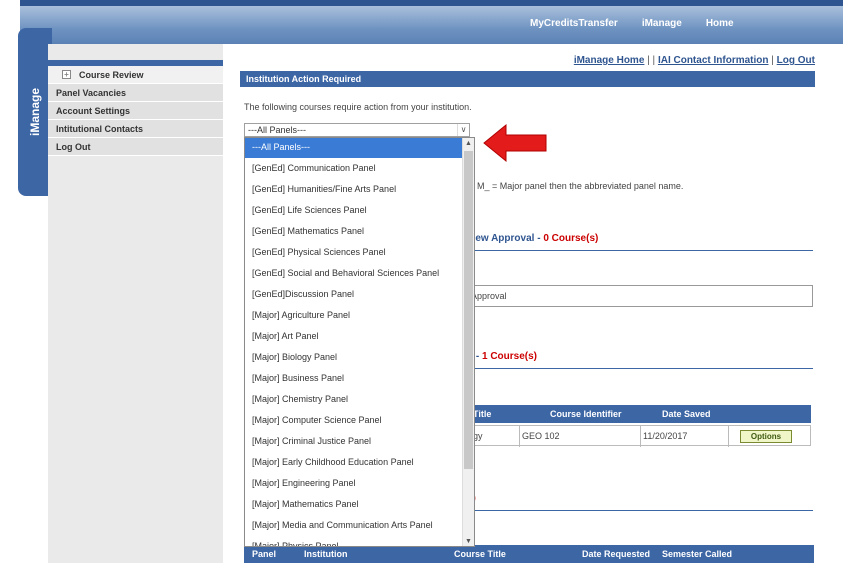 This screenshot has width=843, height=563. Describe the element at coordinates (135, 93) in the screenshot. I see `sidebar-item-panel-vacancies: Panel Vacancies` at that location.